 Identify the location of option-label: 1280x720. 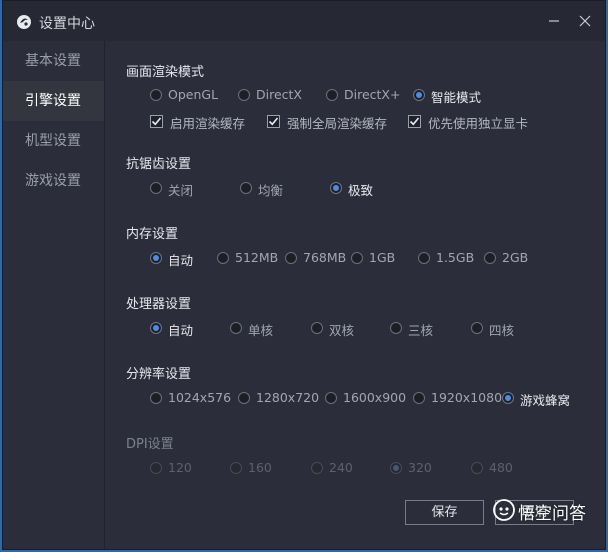
(288, 397).